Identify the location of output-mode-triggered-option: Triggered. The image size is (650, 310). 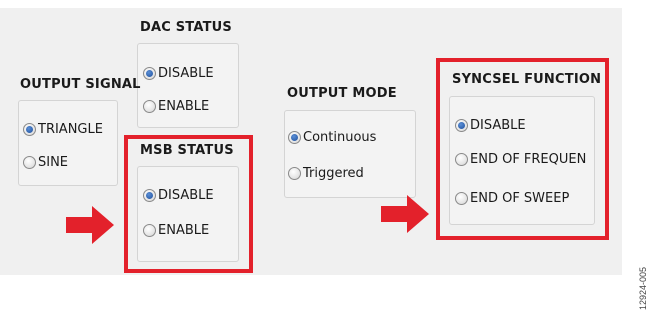
(326, 173).